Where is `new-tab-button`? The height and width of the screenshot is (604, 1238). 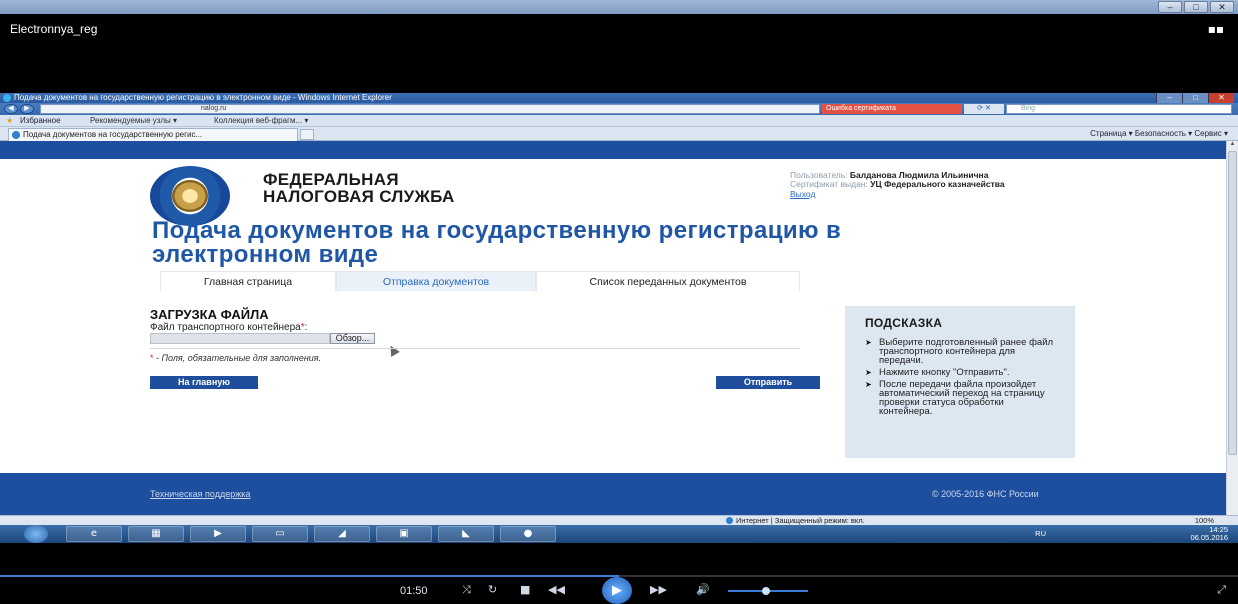
new-tab-button is located at coordinates (307, 134).